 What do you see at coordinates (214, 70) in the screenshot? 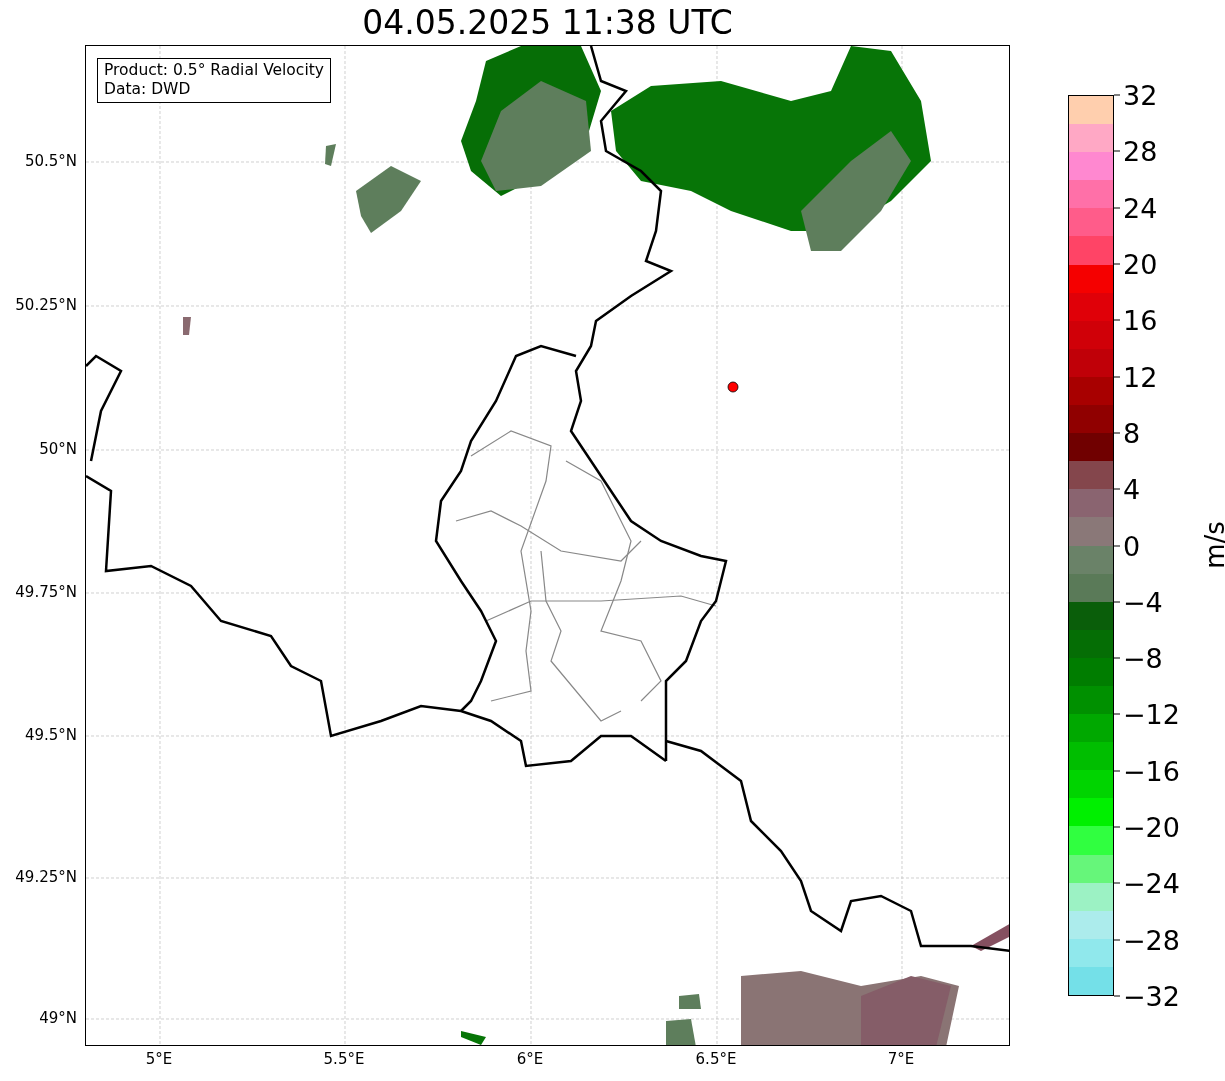
I see `info-text: Product: 0.5° Radial Velocity` at bounding box center [214, 70].